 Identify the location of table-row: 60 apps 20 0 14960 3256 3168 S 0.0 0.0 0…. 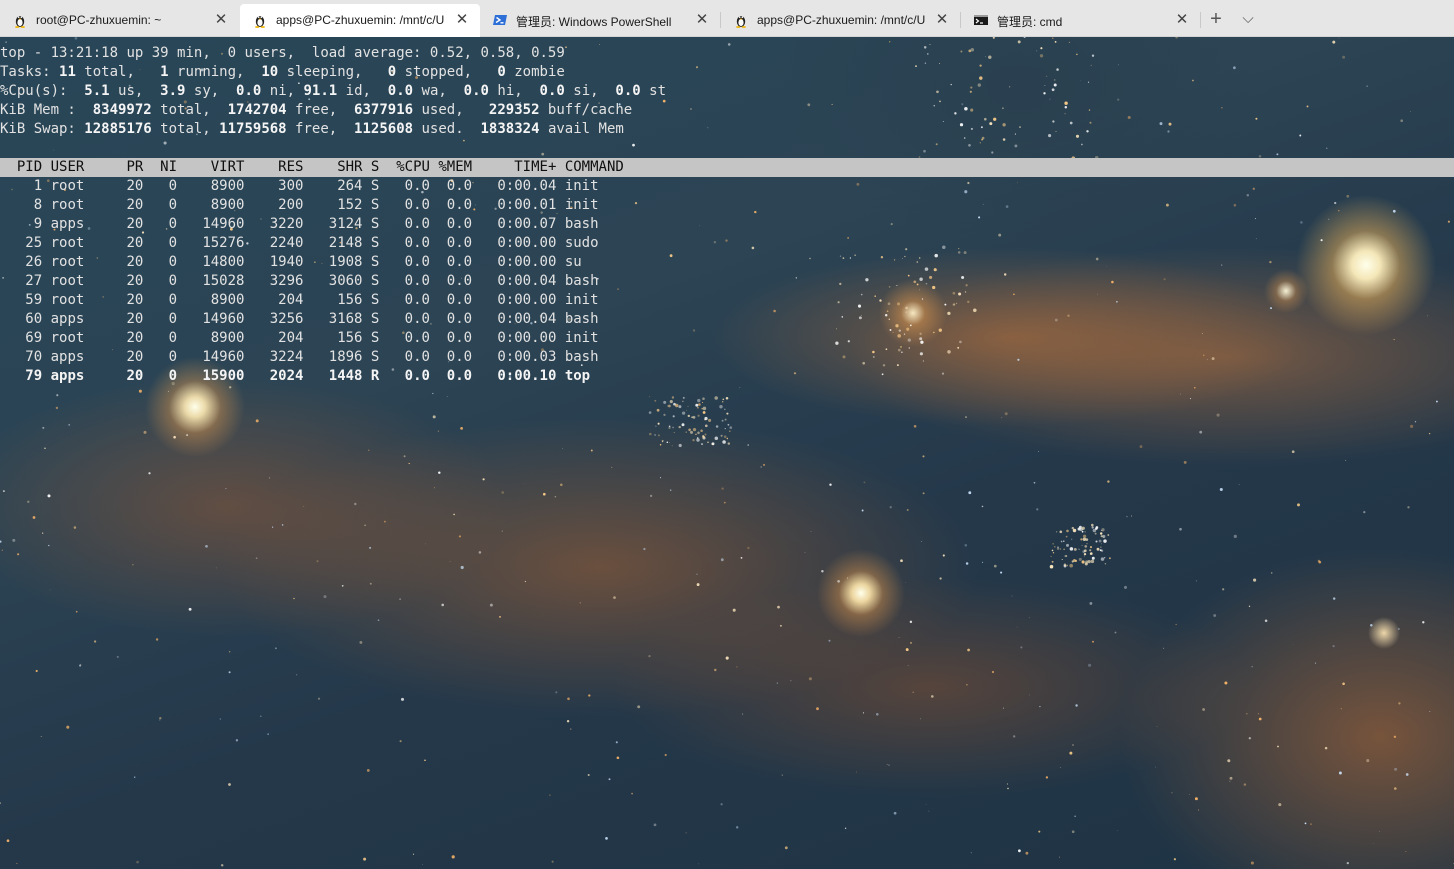
(299, 319).